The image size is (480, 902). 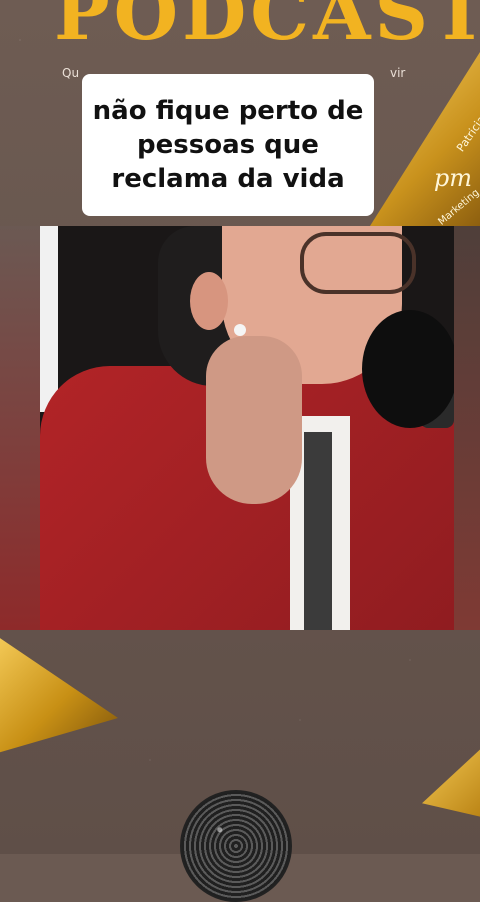 What do you see at coordinates (318, 531) in the screenshot?
I see `tie` at bounding box center [318, 531].